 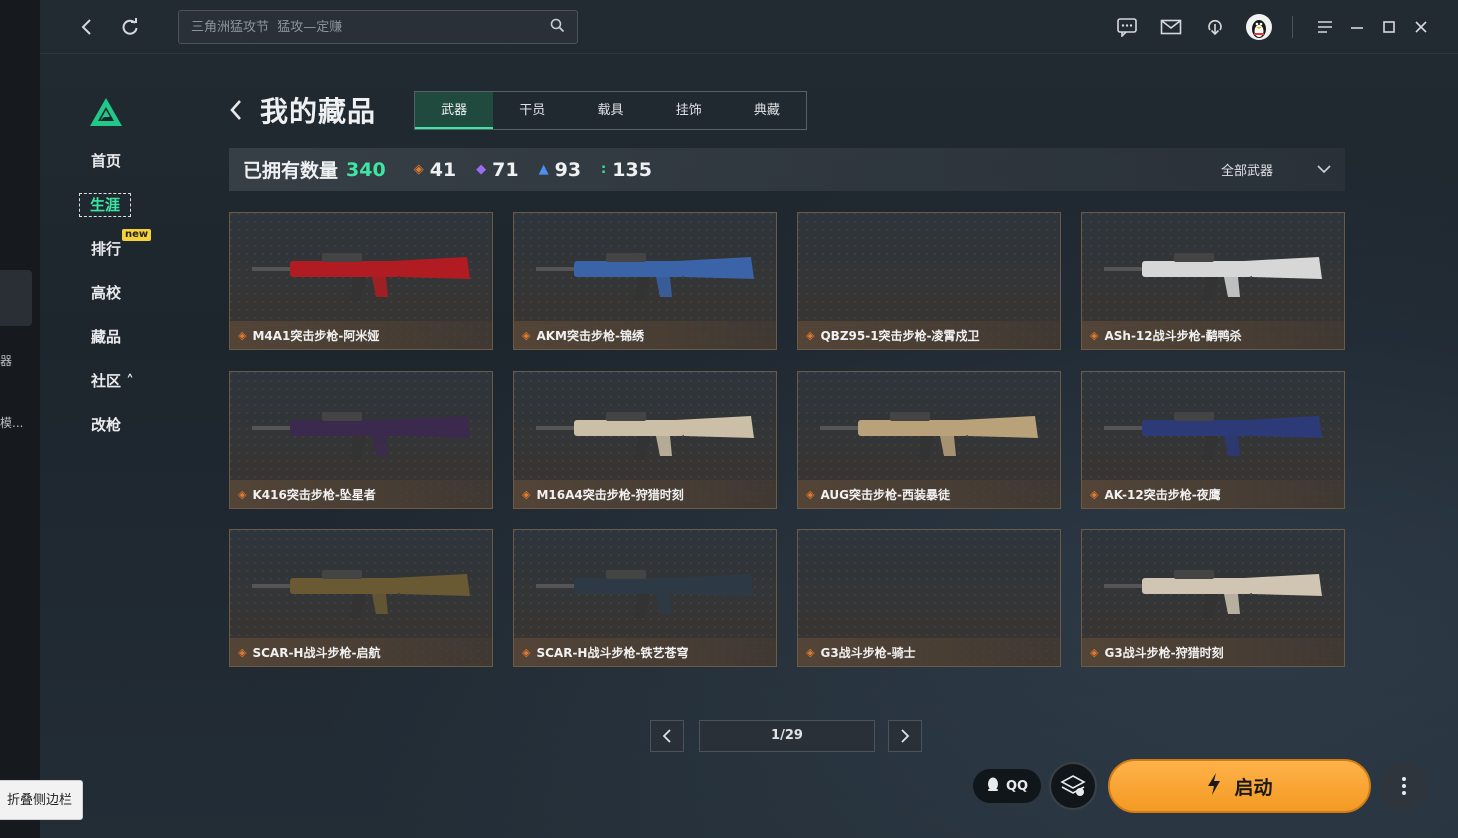 I want to click on titlebar, so click(x=749, y=27).